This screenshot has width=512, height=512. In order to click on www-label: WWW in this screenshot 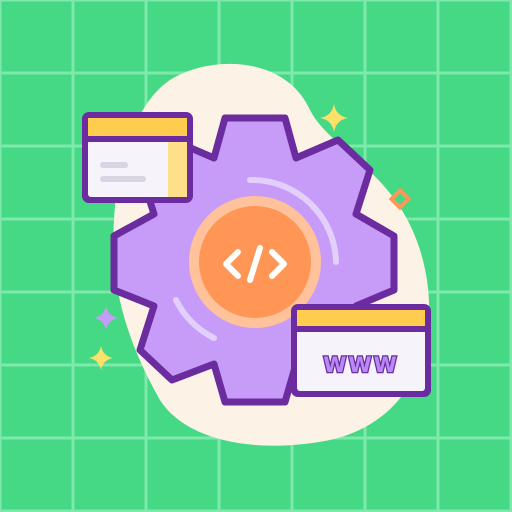, I will do `click(361, 365)`.